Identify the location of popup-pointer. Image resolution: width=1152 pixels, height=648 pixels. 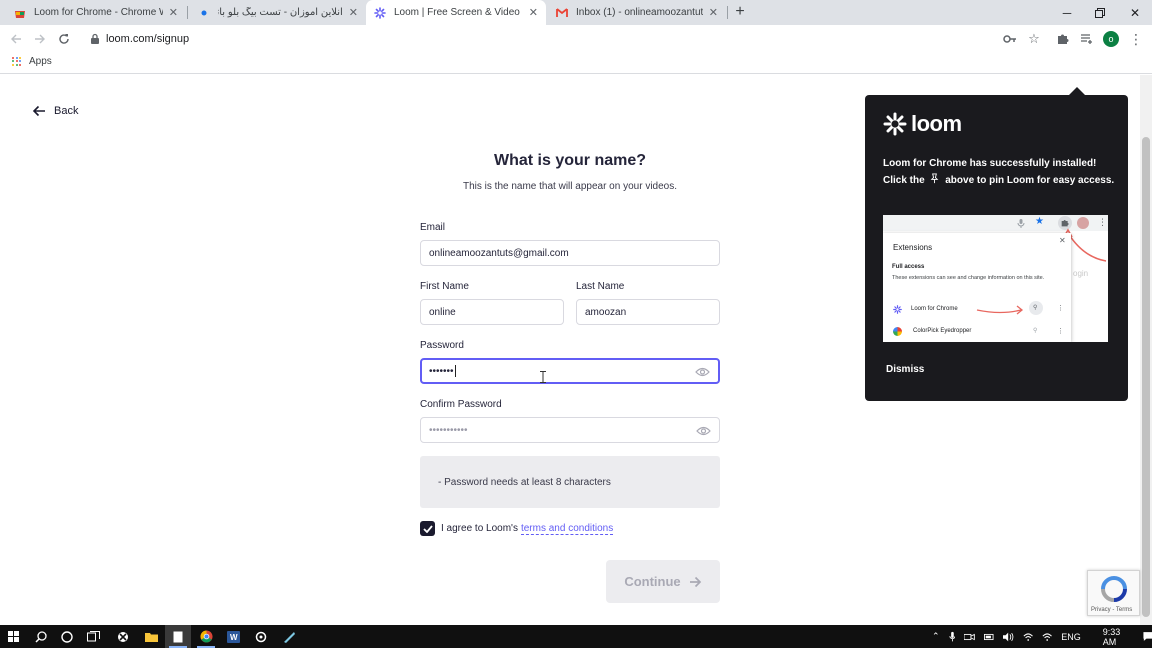
(1077, 91).